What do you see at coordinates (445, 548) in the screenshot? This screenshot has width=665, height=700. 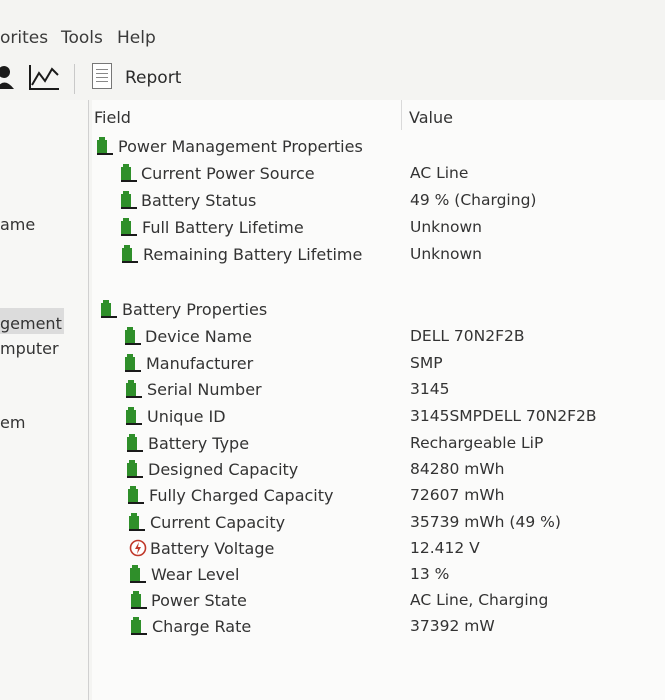 I see `field-value: 12.412 V` at bounding box center [445, 548].